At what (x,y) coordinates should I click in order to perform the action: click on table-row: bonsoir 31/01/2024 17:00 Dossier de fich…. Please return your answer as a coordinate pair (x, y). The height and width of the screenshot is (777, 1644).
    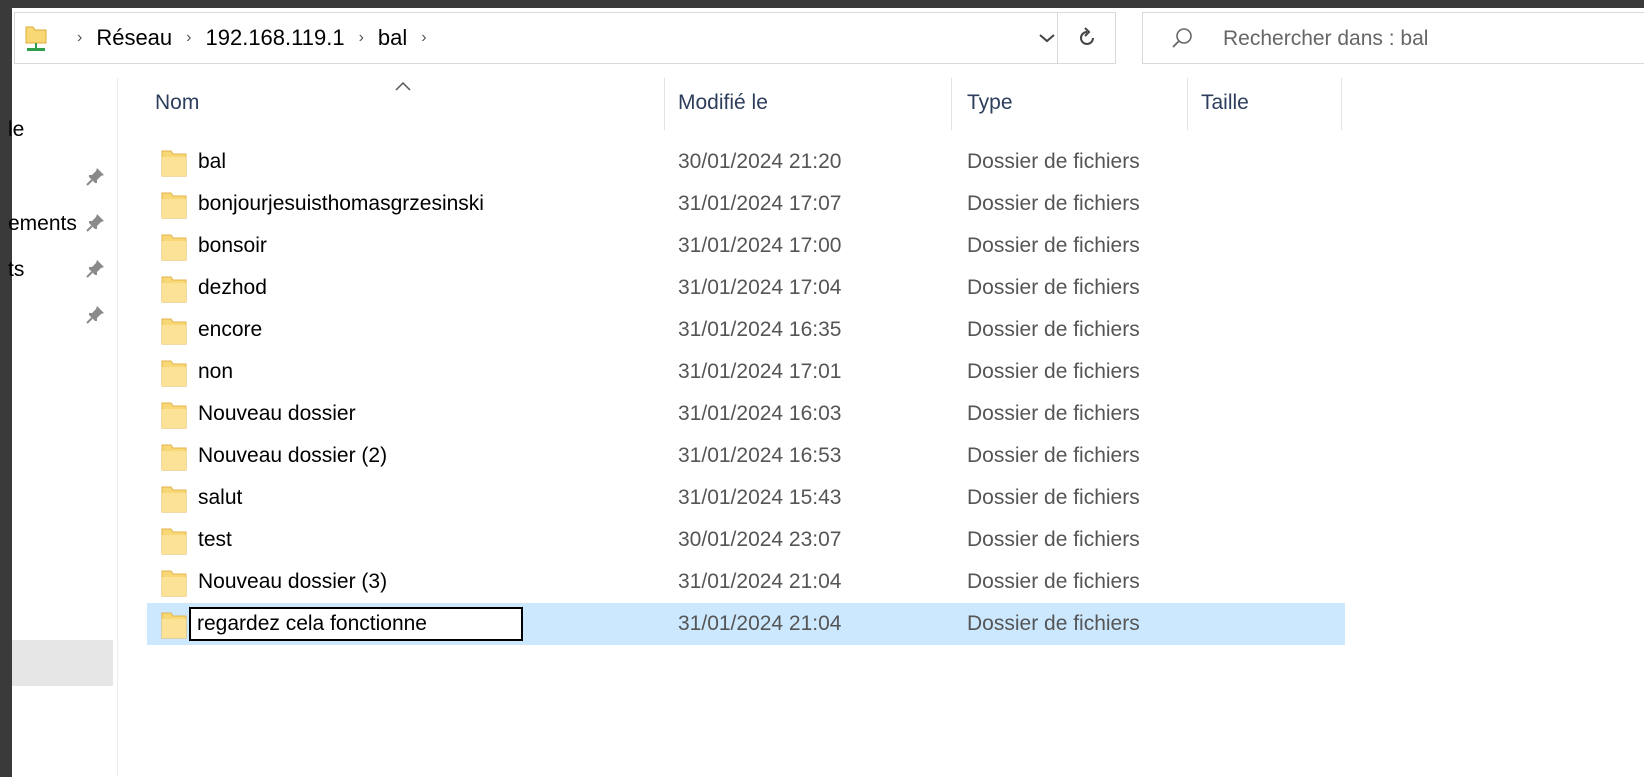
    Looking at the image, I should click on (747, 246).